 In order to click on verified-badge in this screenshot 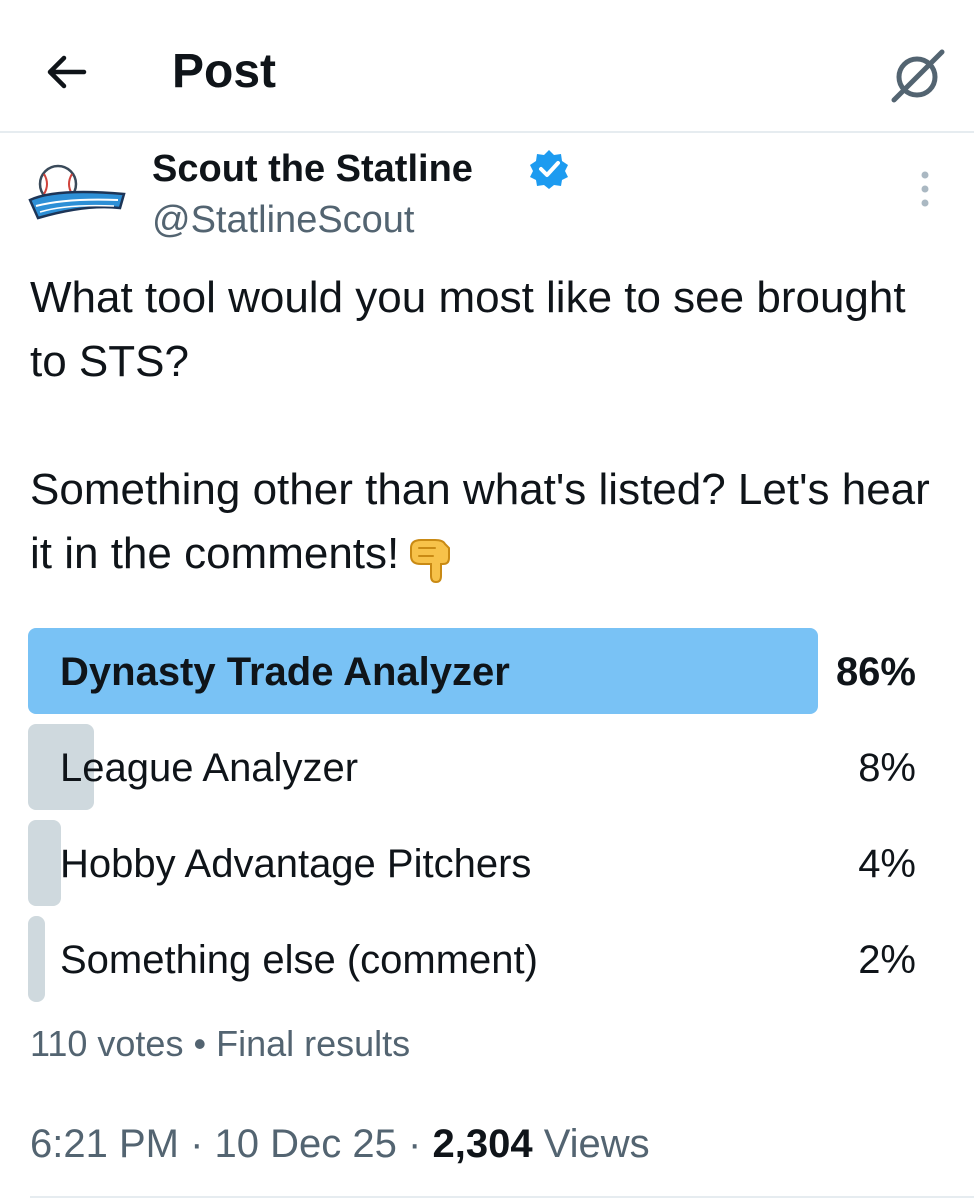, I will do `click(549, 169)`.